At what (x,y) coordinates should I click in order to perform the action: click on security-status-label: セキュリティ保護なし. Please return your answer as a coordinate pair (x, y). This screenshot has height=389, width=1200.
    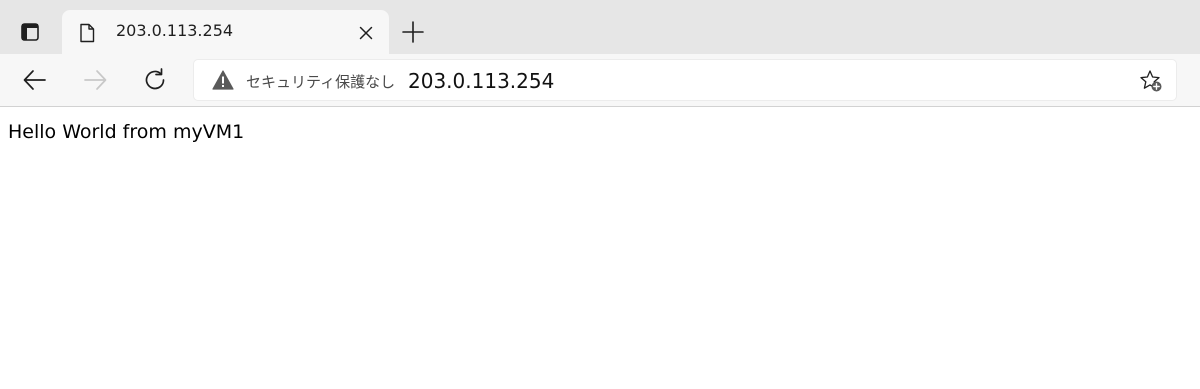
    Looking at the image, I should click on (320, 81).